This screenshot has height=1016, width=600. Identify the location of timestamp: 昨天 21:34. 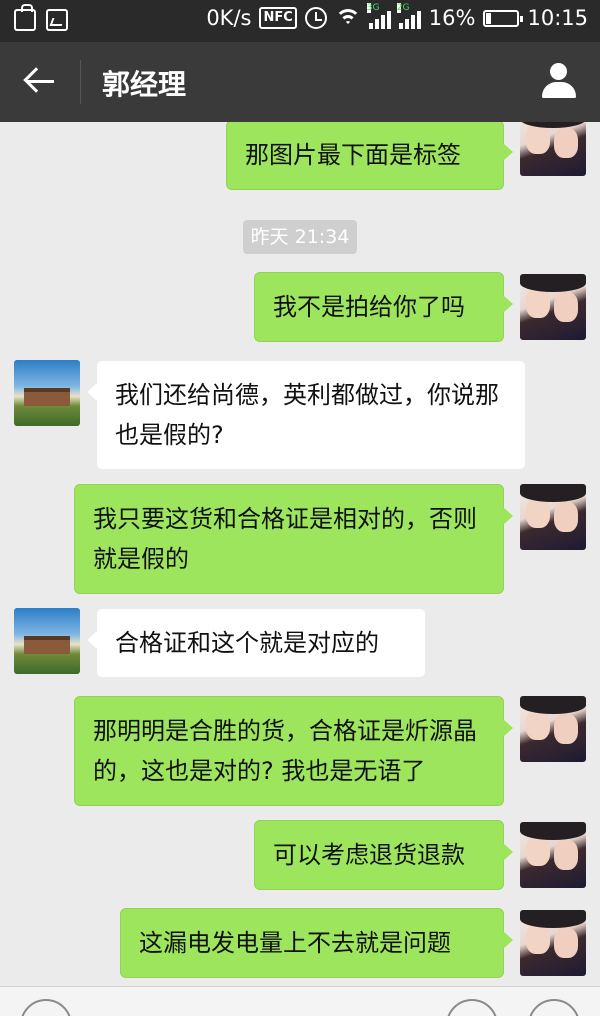
(300, 237).